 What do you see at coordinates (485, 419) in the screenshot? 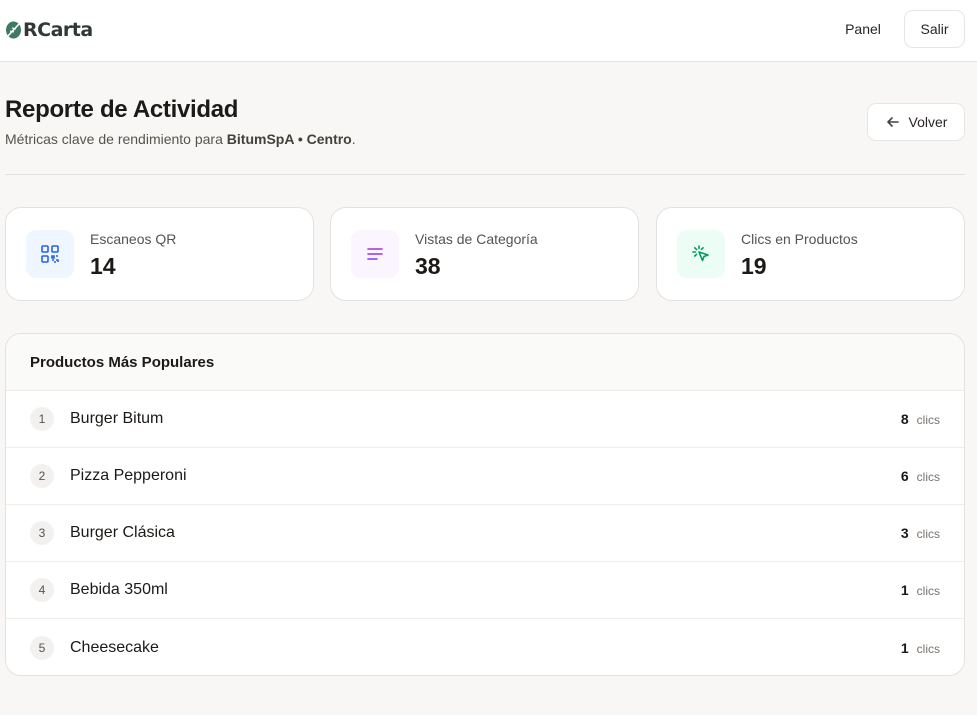
I see `product-row: 1 Burger Bitum 8 clics` at bounding box center [485, 419].